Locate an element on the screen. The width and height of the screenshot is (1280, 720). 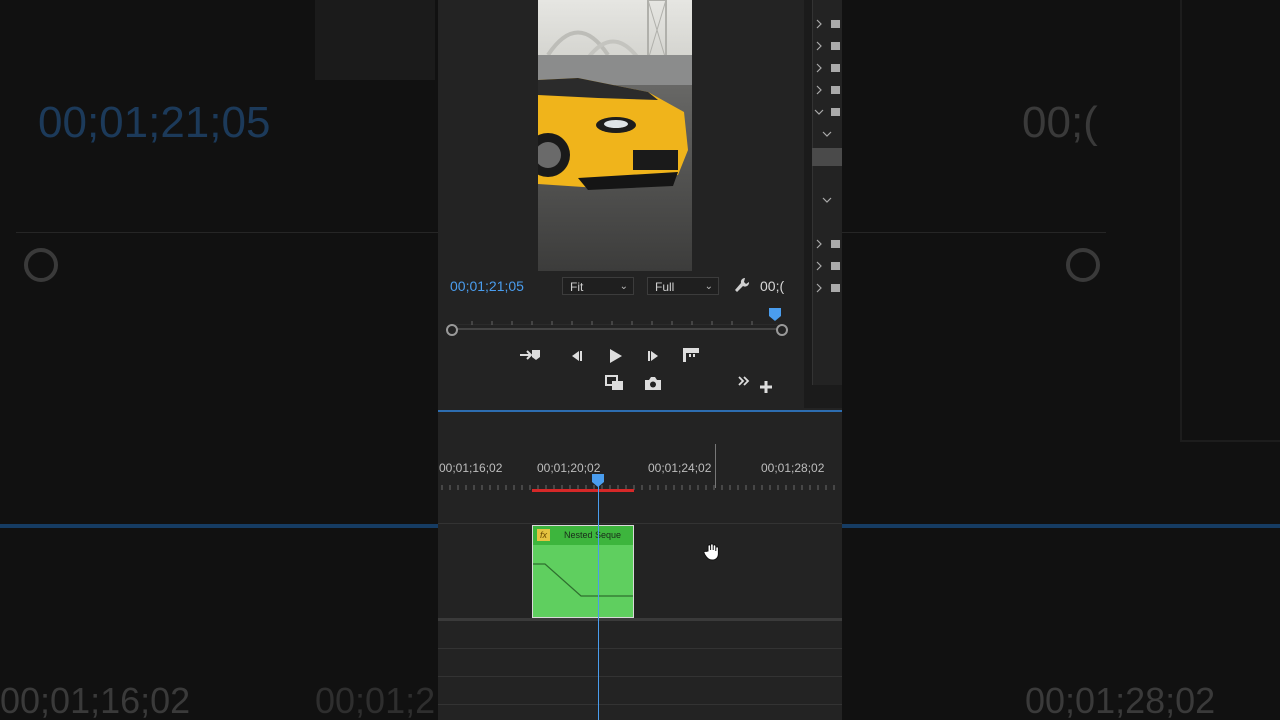
insert-icon is located at coordinates (691, 357).